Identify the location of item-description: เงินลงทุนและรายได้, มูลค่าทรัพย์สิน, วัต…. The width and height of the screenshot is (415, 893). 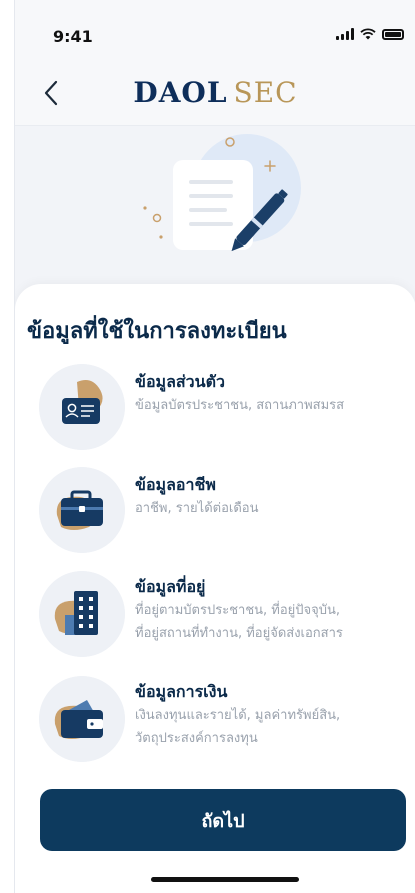
(271, 727).